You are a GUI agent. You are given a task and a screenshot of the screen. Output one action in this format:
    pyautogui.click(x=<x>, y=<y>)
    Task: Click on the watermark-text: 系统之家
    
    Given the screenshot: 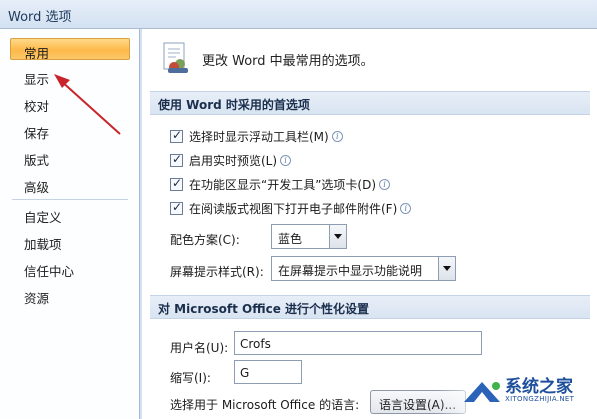 What is the action you would take?
    pyautogui.click(x=539, y=387)
    